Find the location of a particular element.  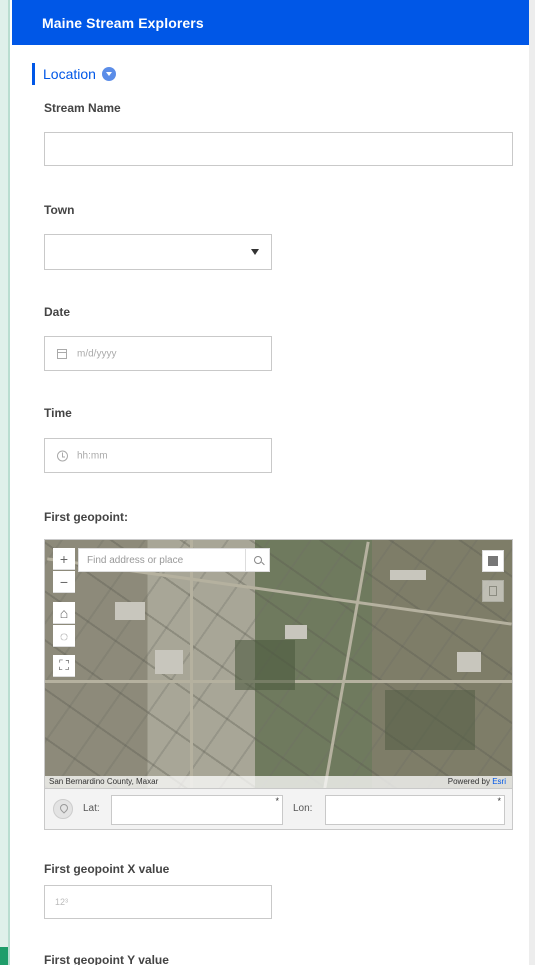

collapse-chevron-icon is located at coordinates (108, 74).